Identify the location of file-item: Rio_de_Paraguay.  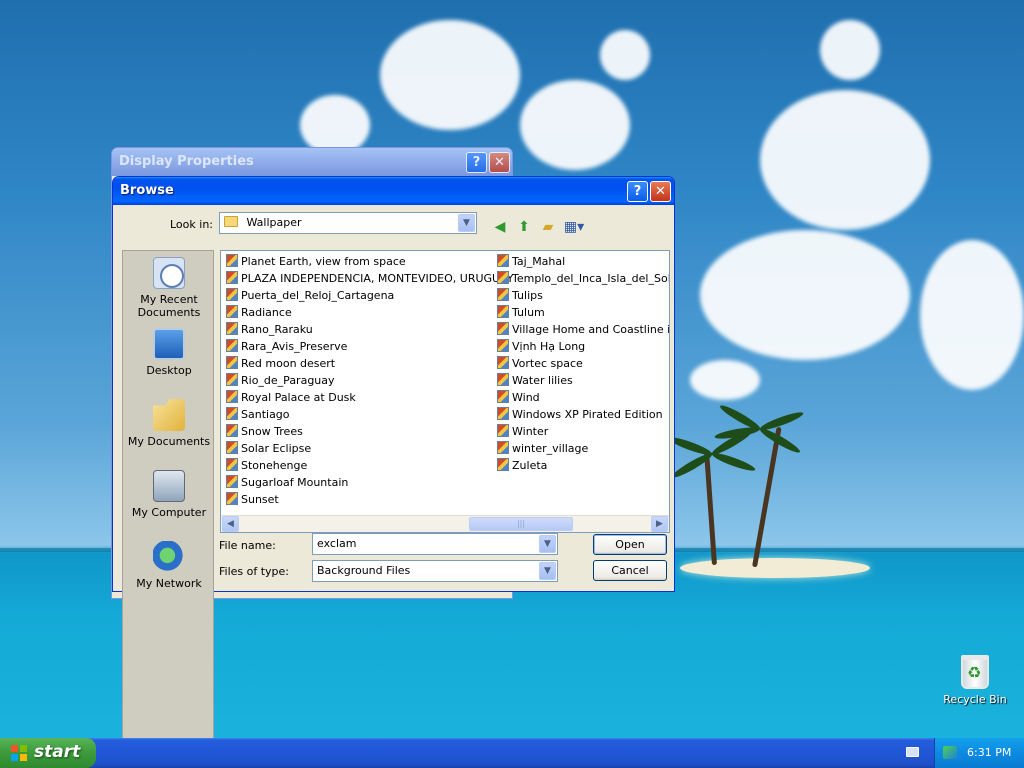
(369, 380).